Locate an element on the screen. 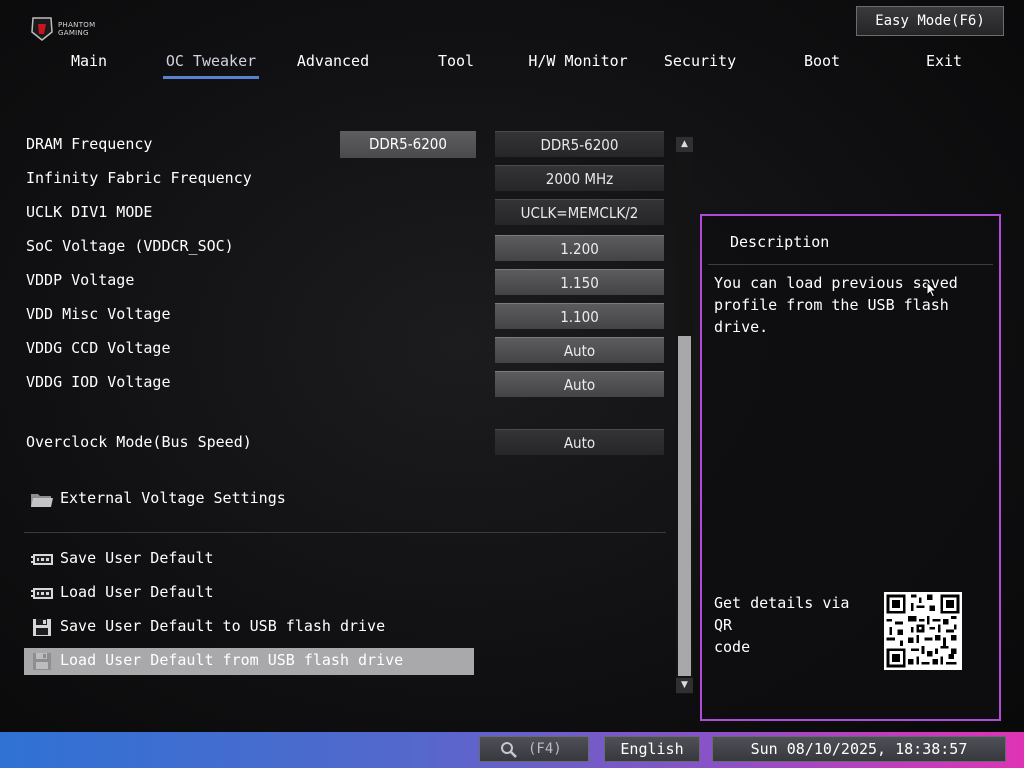 This screenshot has width=1024, height=768. setting-label-vddg-ccd-voltage: VDDG CCD Voltage is located at coordinates (98, 348).